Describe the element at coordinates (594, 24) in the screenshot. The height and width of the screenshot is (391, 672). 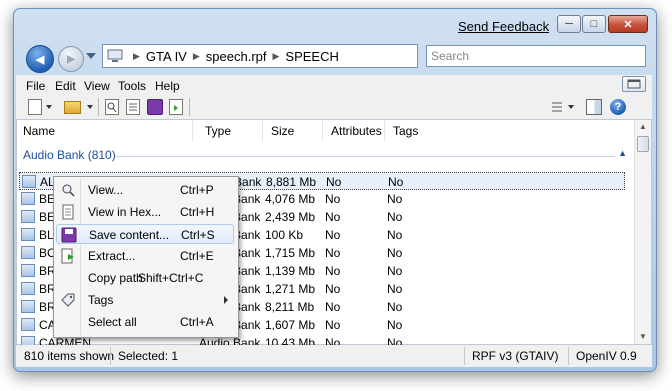
I see `maximize-button: □` at that location.